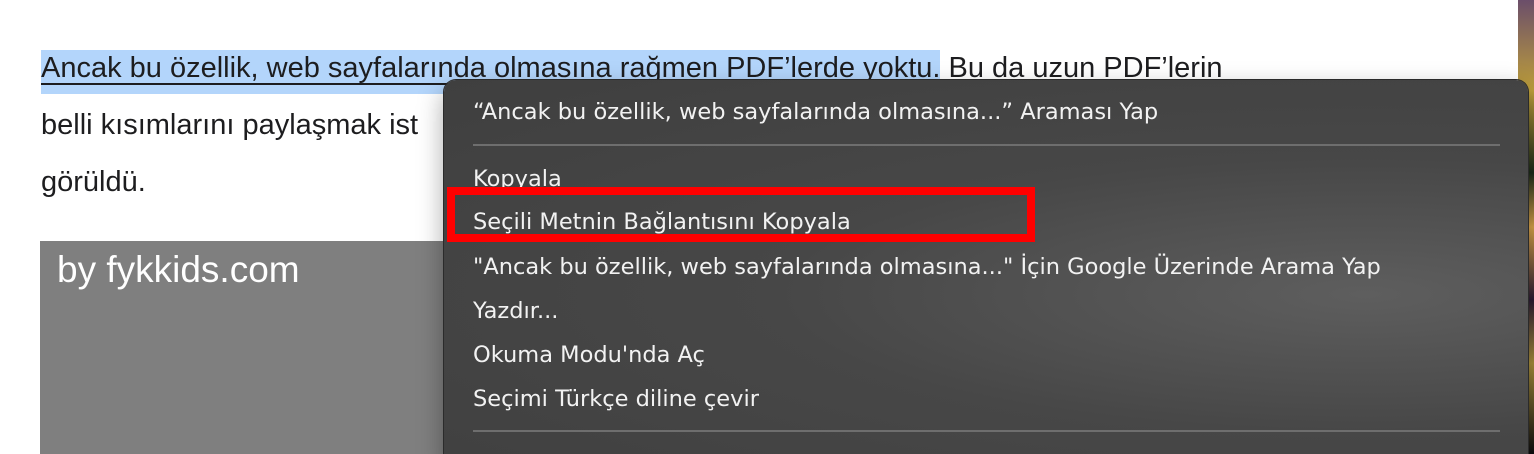 This screenshot has height=454, width=1534. What do you see at coordinates (178, 269) in the screenshot?
I see `image-watermark: by fykkids.com` at bounding box center [178, 269].